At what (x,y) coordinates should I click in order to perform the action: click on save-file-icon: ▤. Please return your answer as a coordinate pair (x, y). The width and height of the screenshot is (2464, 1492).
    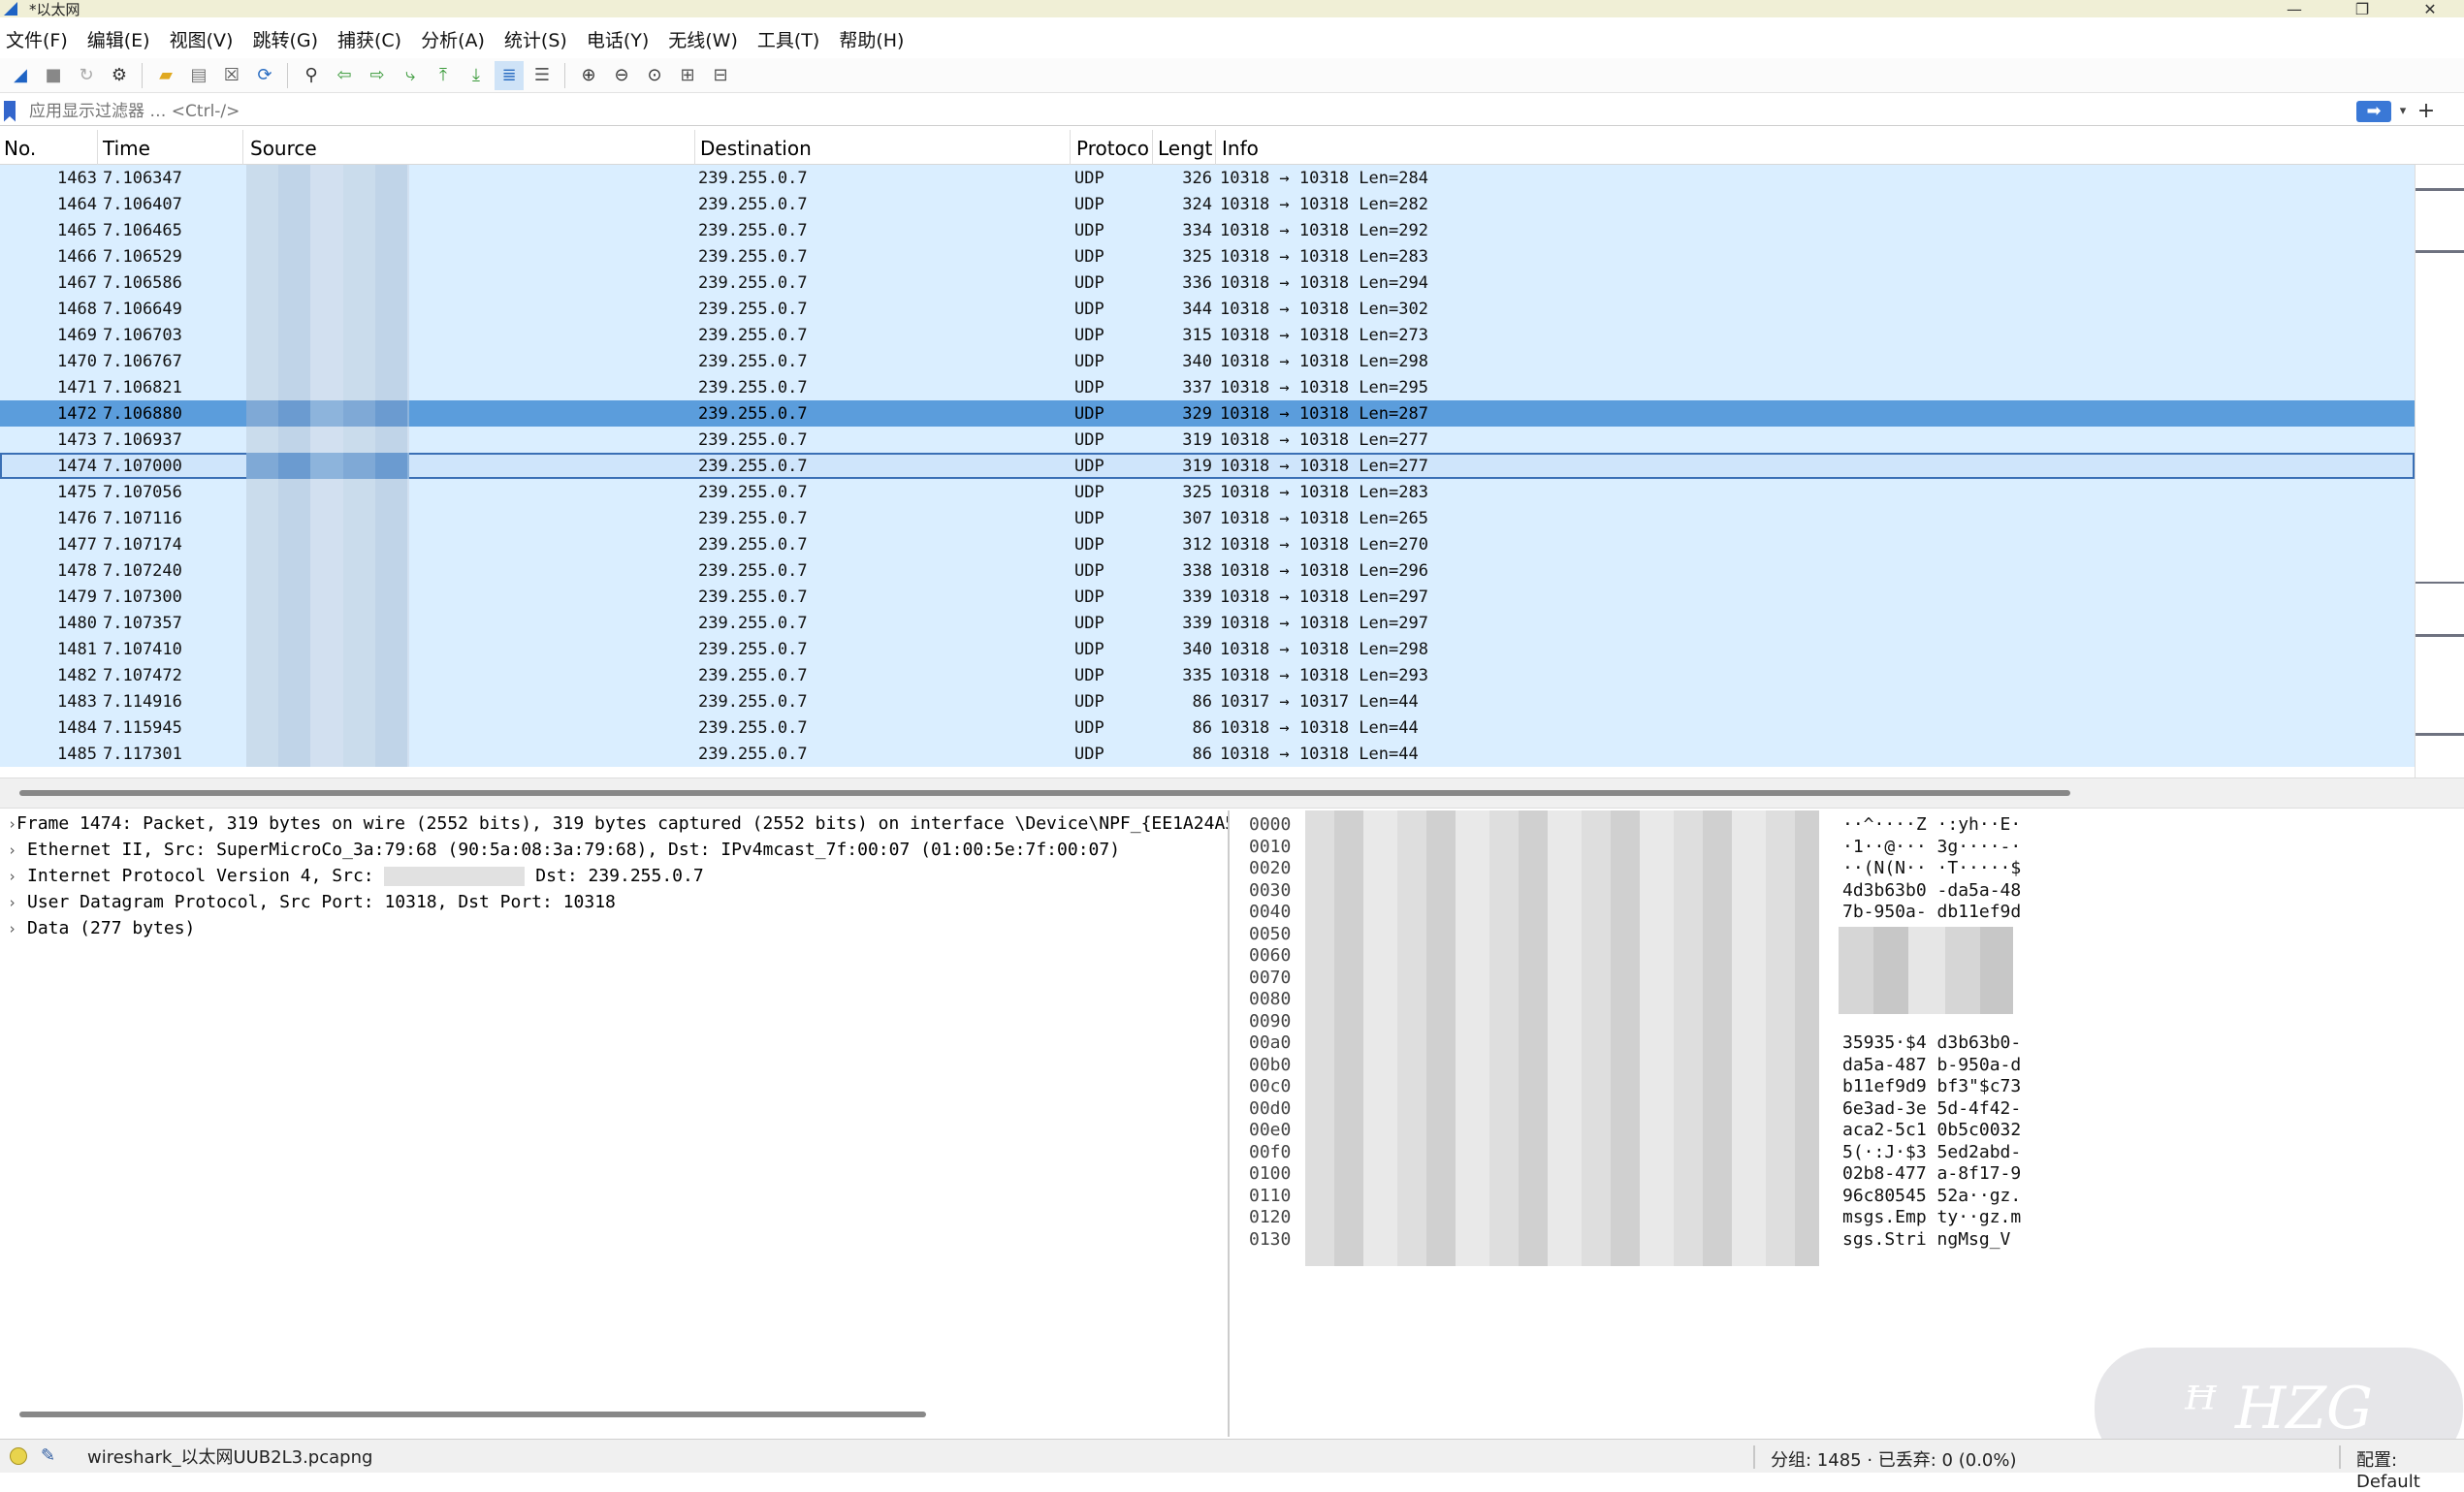
    Looking at the image, I should click on (198, 75).